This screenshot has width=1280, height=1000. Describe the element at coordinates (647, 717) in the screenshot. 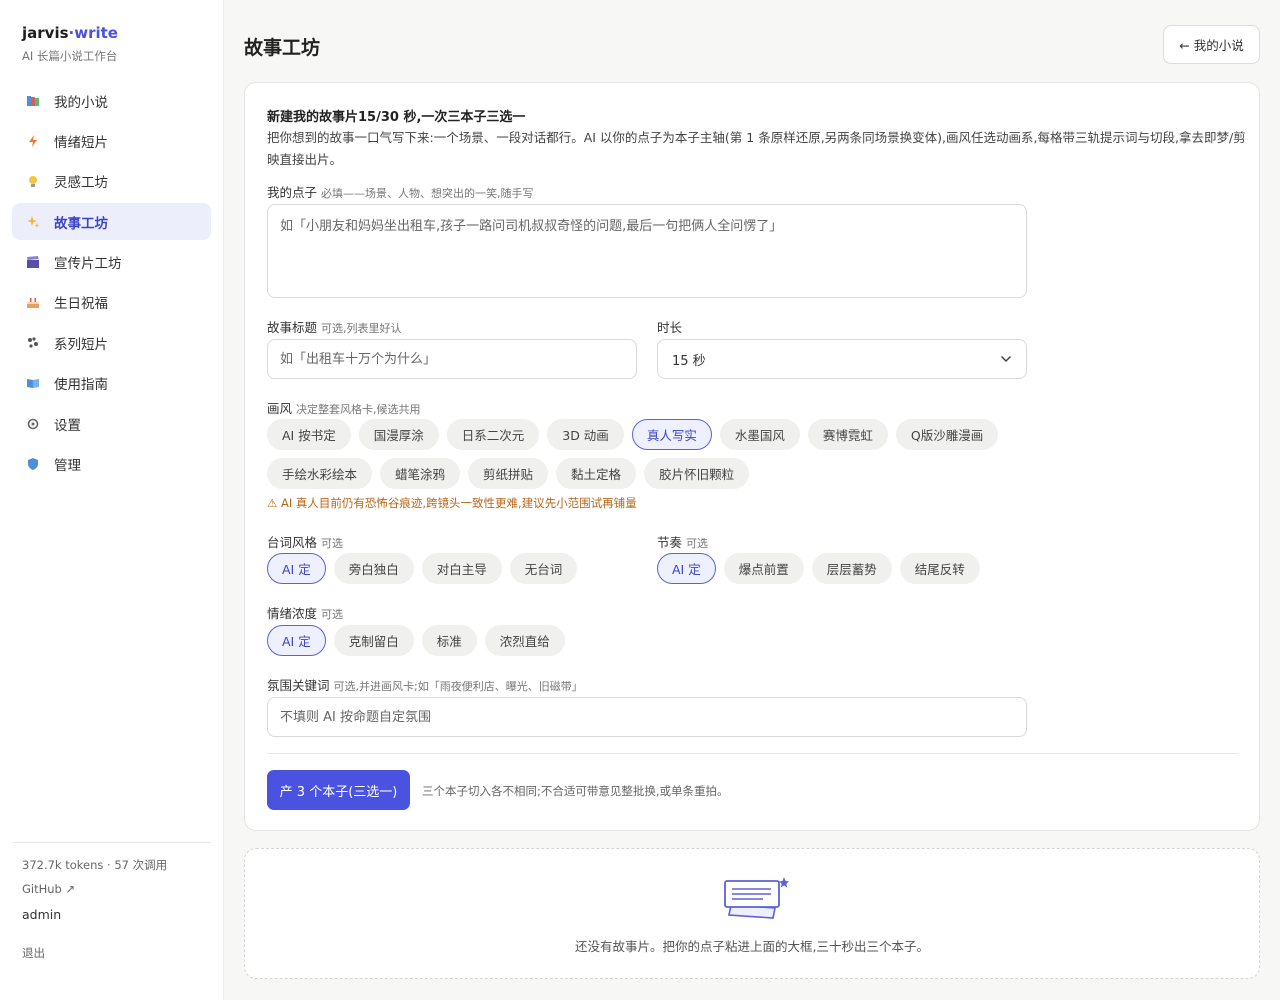

I see `atmosphere-input` at that location.